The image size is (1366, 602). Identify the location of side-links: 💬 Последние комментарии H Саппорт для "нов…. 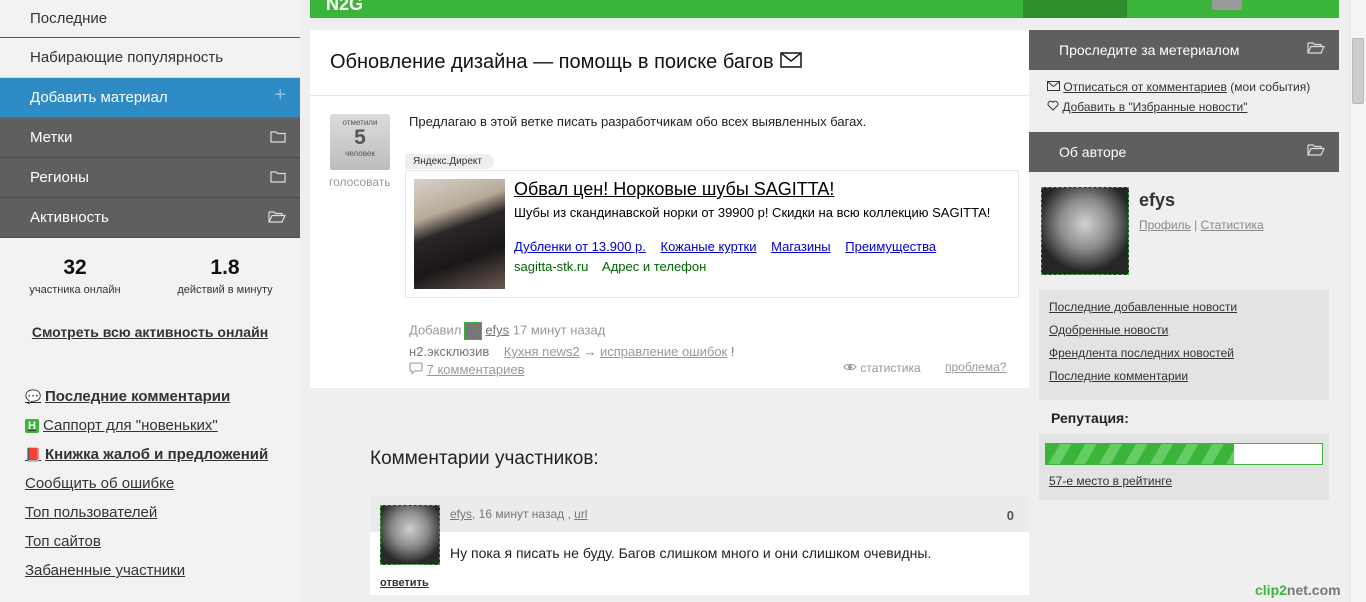
(146, 483).